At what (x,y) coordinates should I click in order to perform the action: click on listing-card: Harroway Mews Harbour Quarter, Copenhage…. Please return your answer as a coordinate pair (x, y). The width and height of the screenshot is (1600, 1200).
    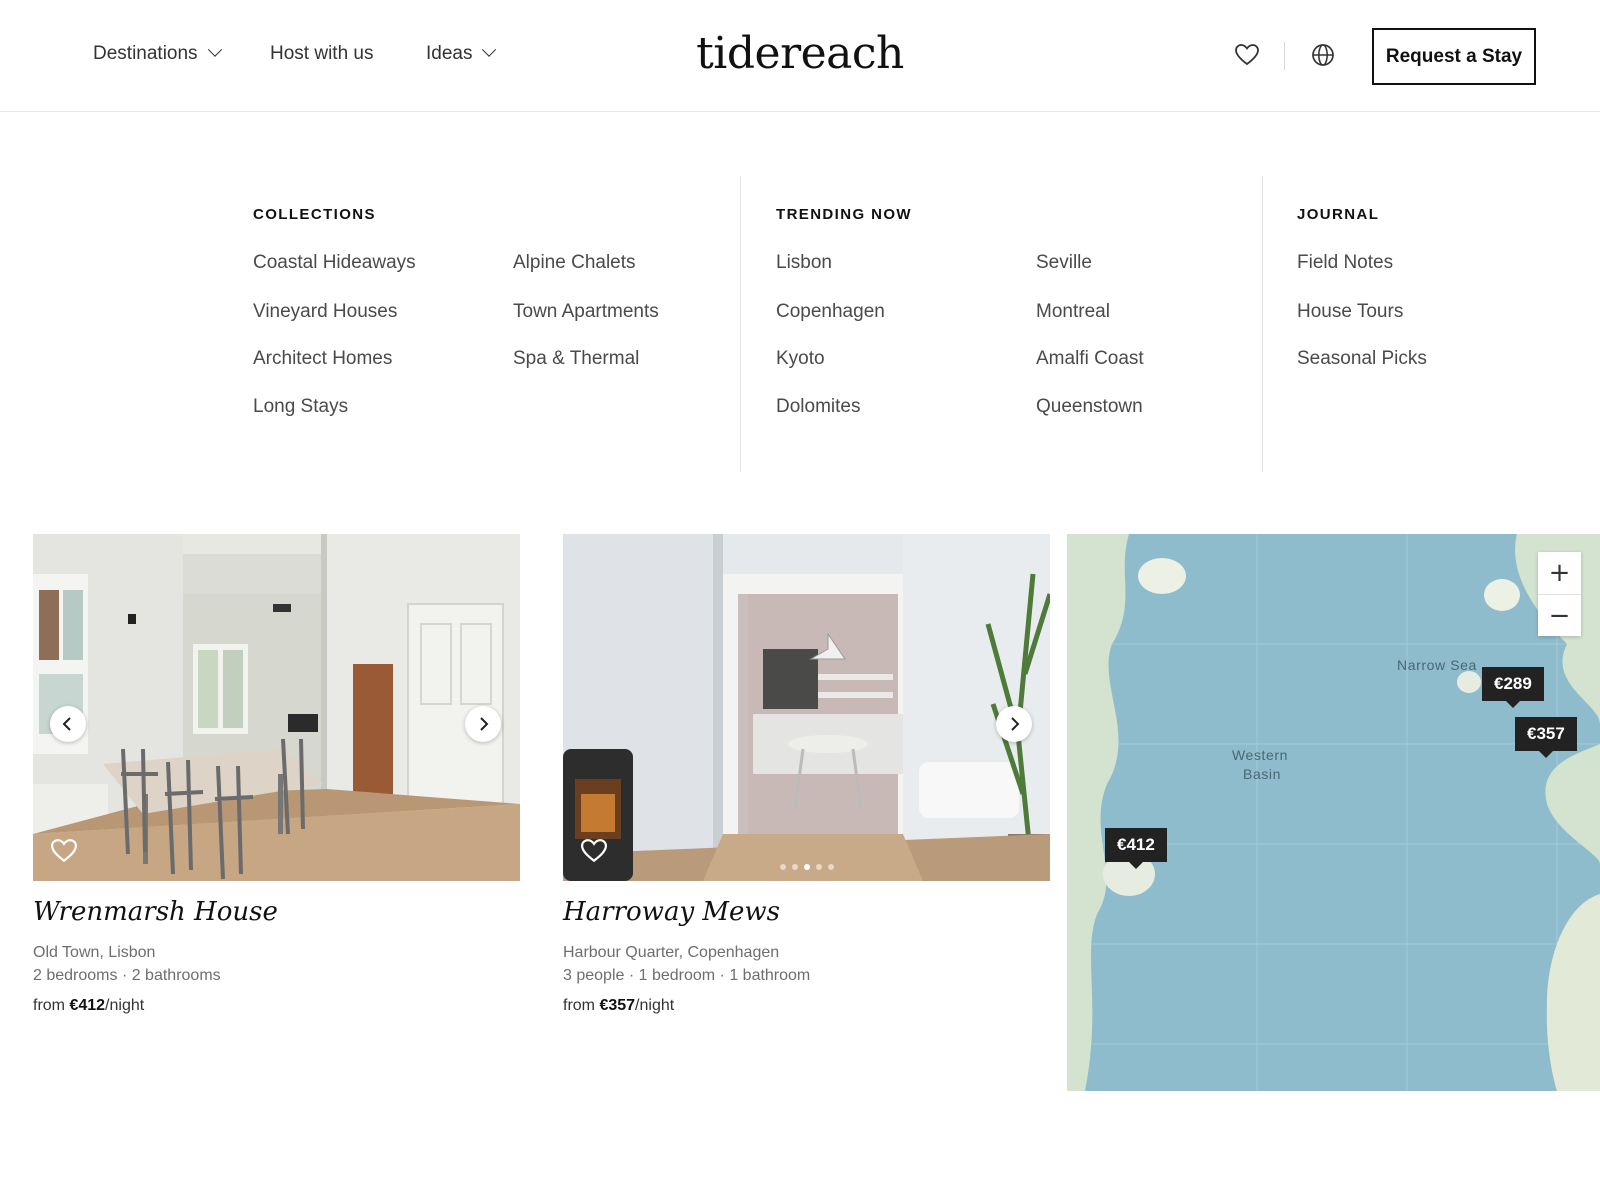
    Looking at the image, I should click on (806, 774).